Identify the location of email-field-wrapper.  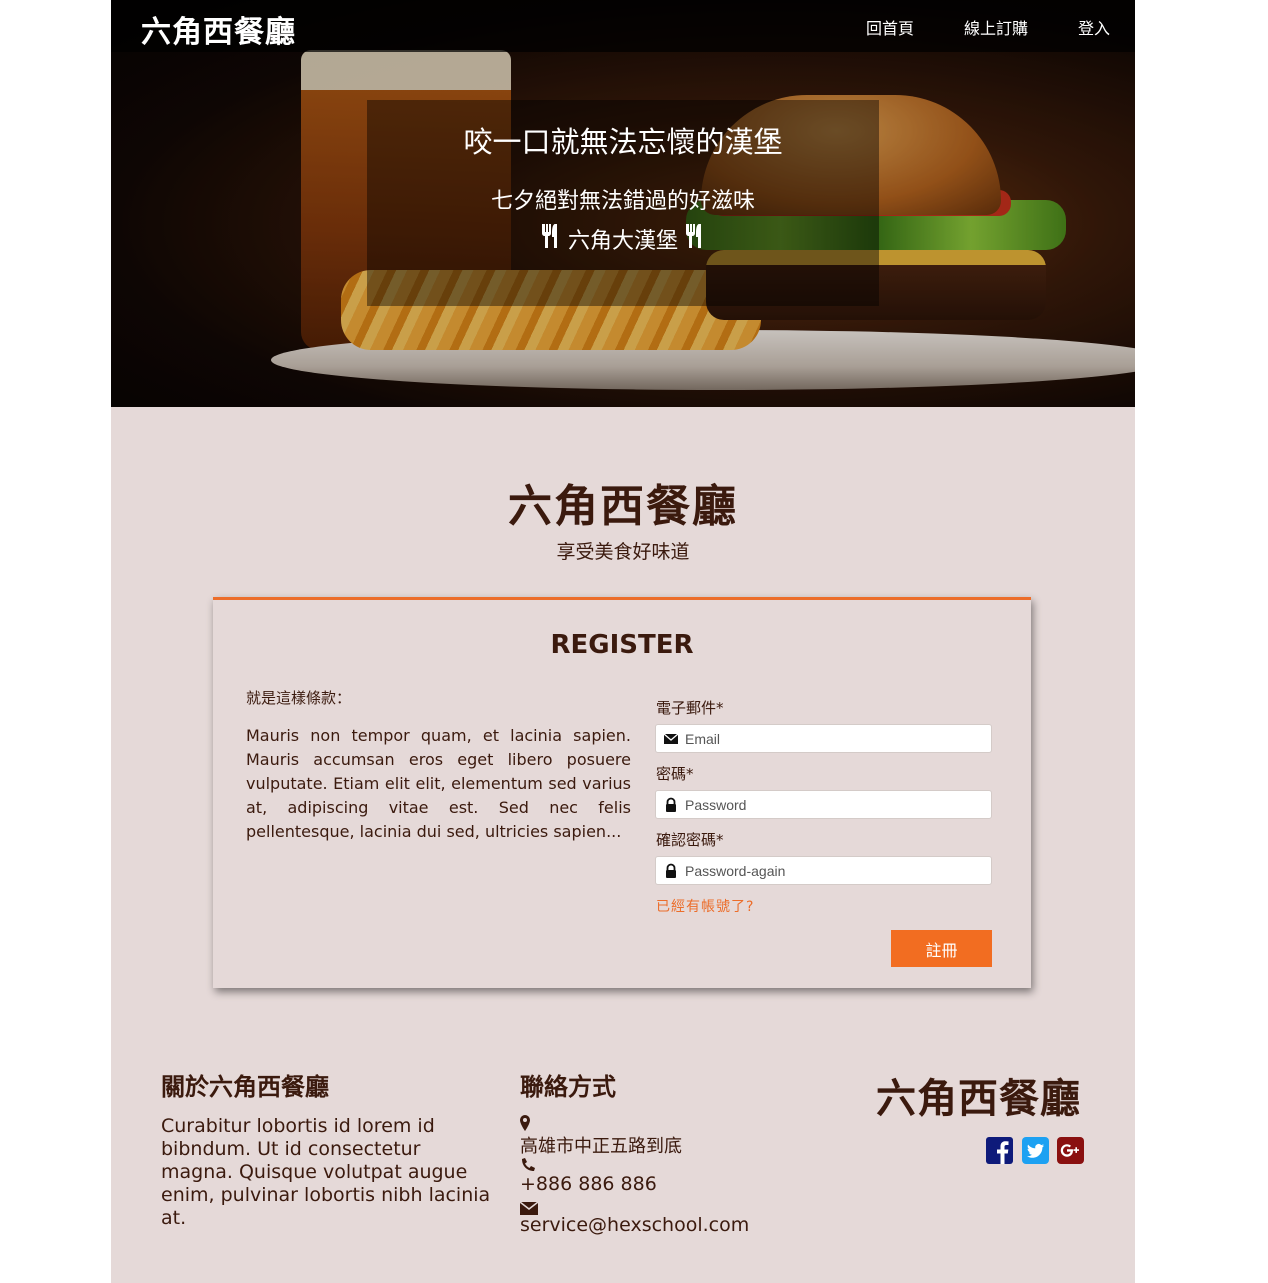
(823, 738).